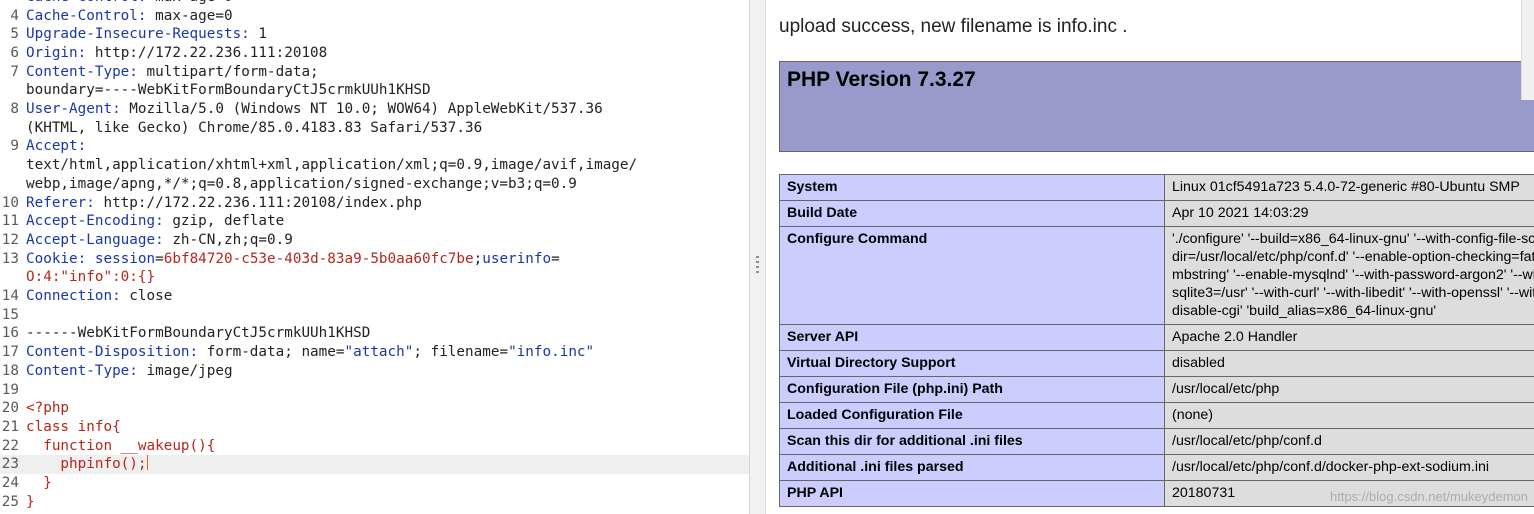  What do you see at coordinates (374, 464) in the screenshot?
I see `editor-line: 23 phpinfo();` at bounding box center [374, 464].